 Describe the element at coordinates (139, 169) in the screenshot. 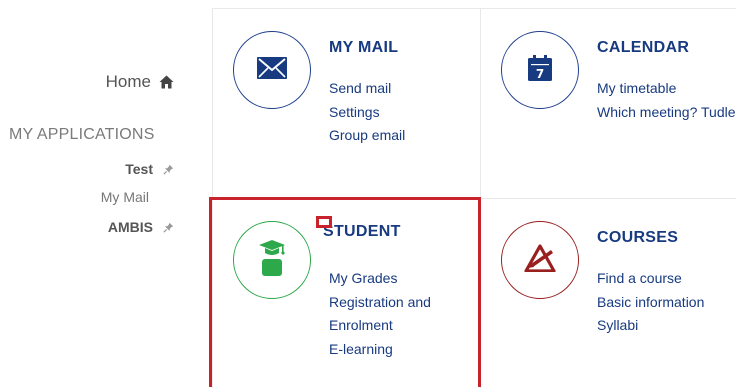

I see `sidebar-app-label: Test` at that location.